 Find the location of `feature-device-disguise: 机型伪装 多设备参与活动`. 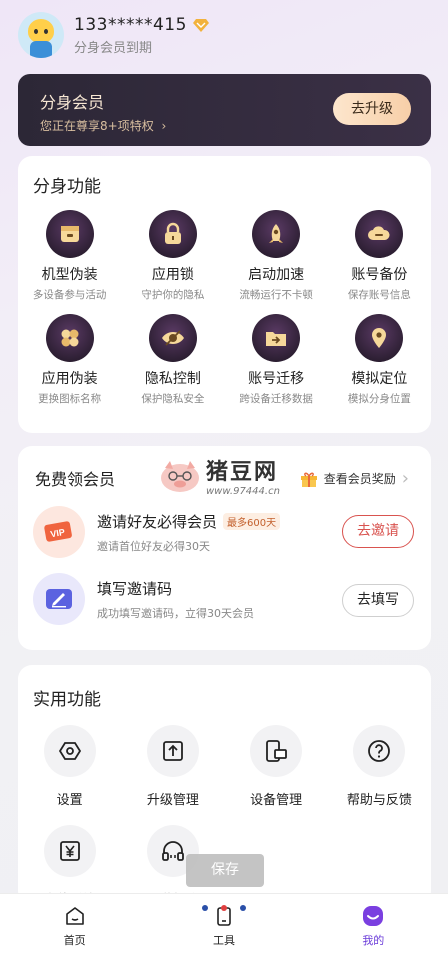

feature-device-disguise: 机型伪装 多设备参与活动 is located at coordinates (69, 256).